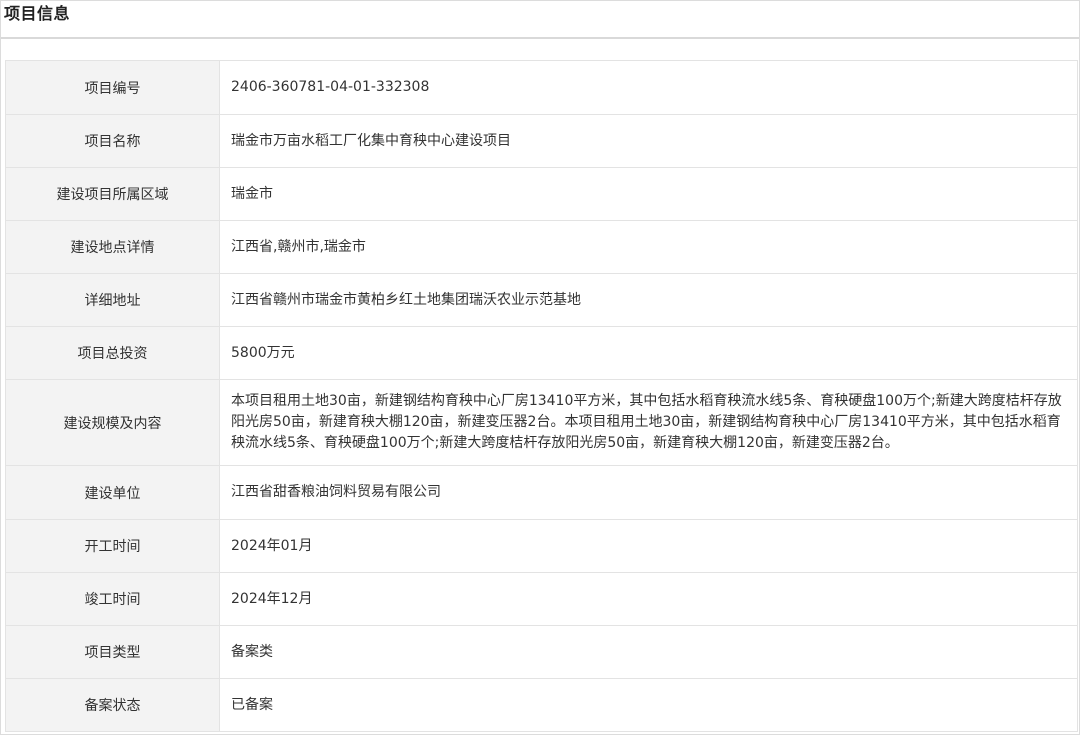 The image size is (1080, 735). I want to click on row-value: 已备案, so click(648, 705).